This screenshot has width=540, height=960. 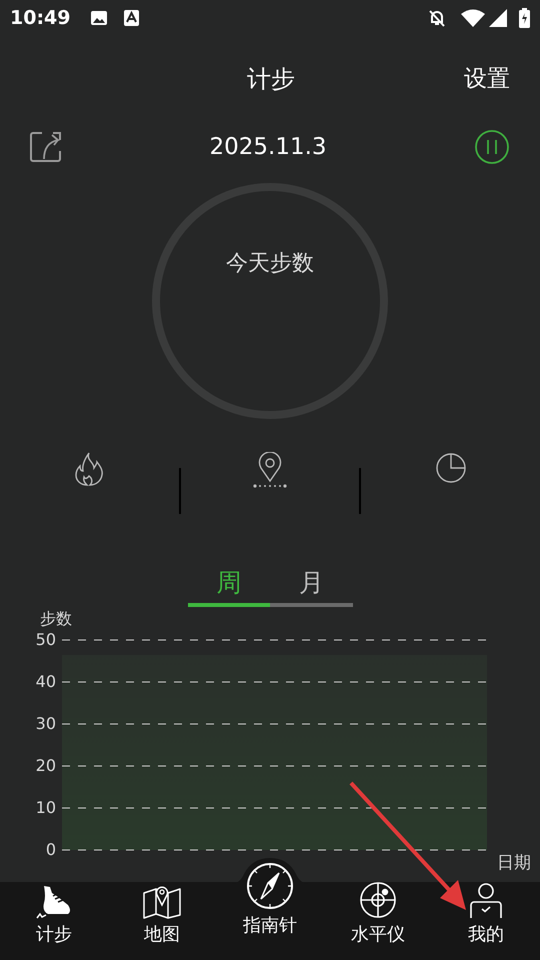 What do you see at coordinates (271, 79) in the screenshot?
I see `page-title: 计步` at bounding box center [271, 79].